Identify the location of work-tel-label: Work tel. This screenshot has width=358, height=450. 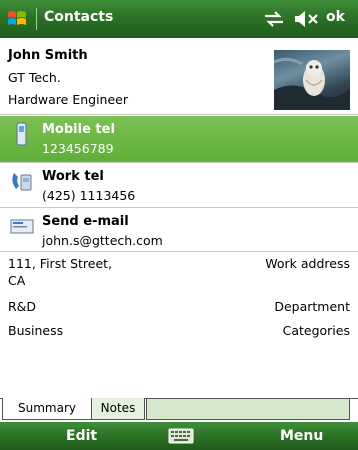
(73, 176).